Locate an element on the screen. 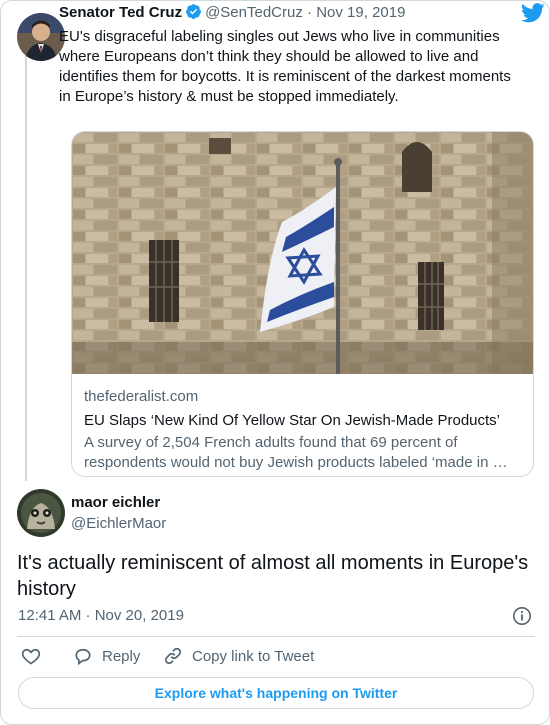 Image resolution: width=550 pixels, height=725 pixels. avatar-maor-eichler is located at coordinates (41, 513).